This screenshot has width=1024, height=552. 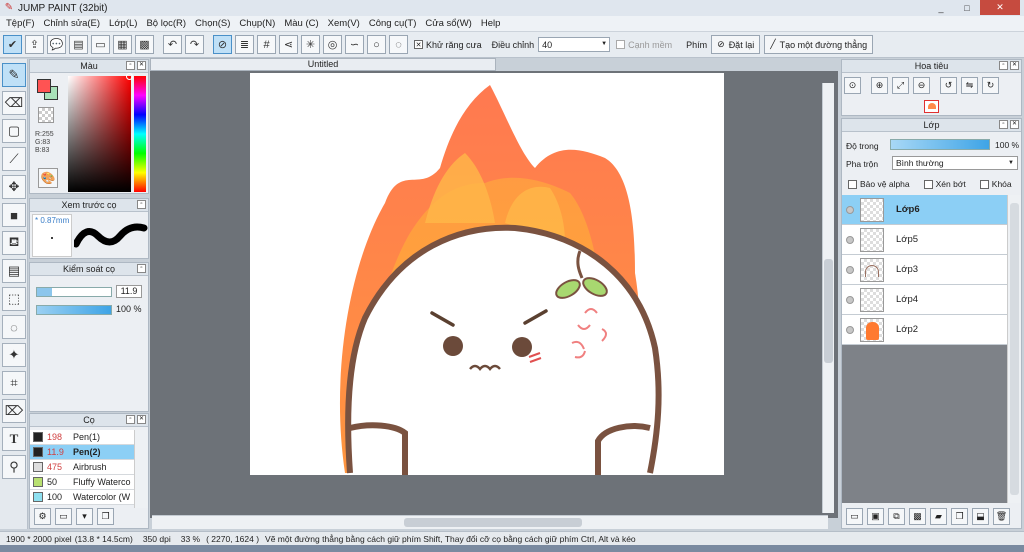 I want to click on list-item: 11.9 Pen(2), so click(x=82, y=452).